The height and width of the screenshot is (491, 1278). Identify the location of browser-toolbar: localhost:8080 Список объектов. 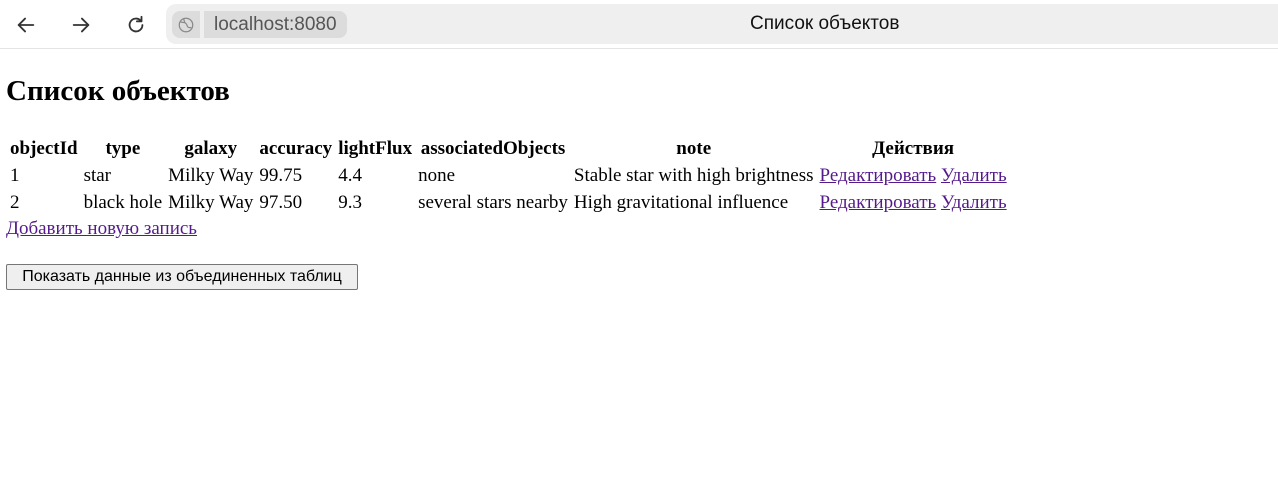
(639, 24).